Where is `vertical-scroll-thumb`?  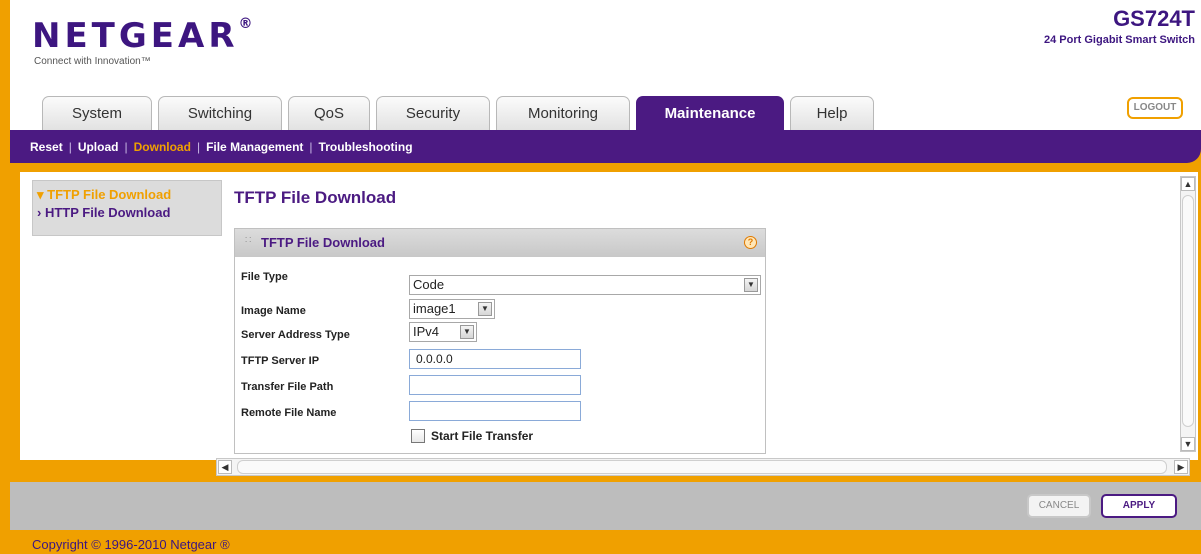
vertical-scroll-thumb is located at coordinates (1188, 311).